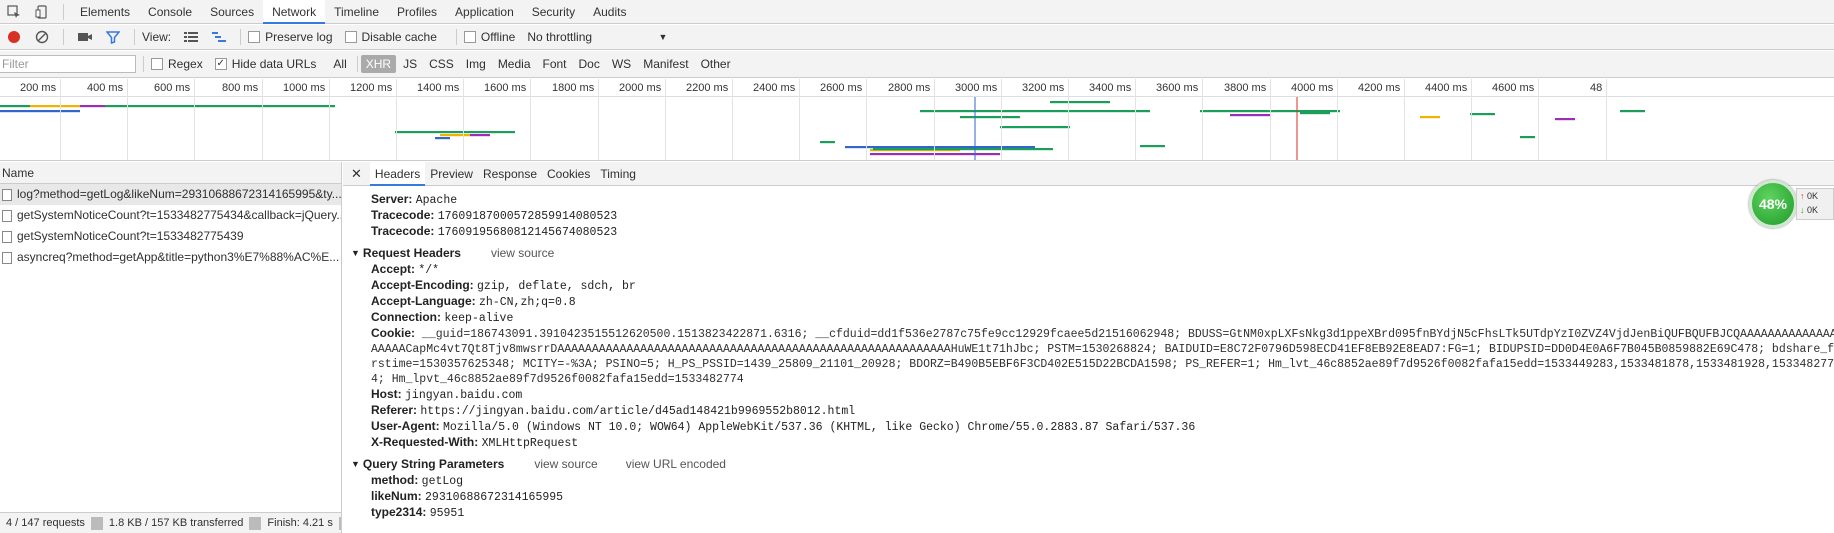 The image size is (1834, 533). Describe the element at coordinates (568, 174) in the screenshot. I see `tab-cookies: Cookies` at that location.